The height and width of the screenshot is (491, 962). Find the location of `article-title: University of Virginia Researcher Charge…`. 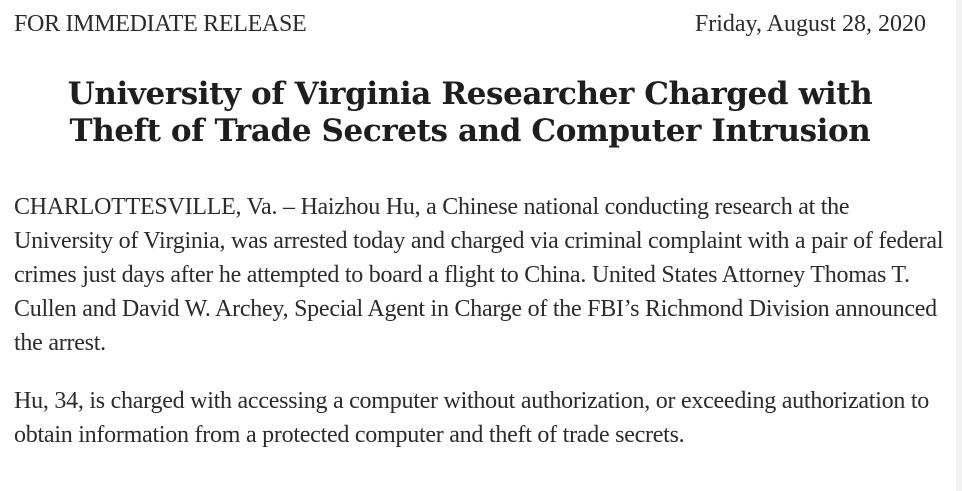

article-title: University of Virginia Researcher Charge… is located at coordinates (470, 113).